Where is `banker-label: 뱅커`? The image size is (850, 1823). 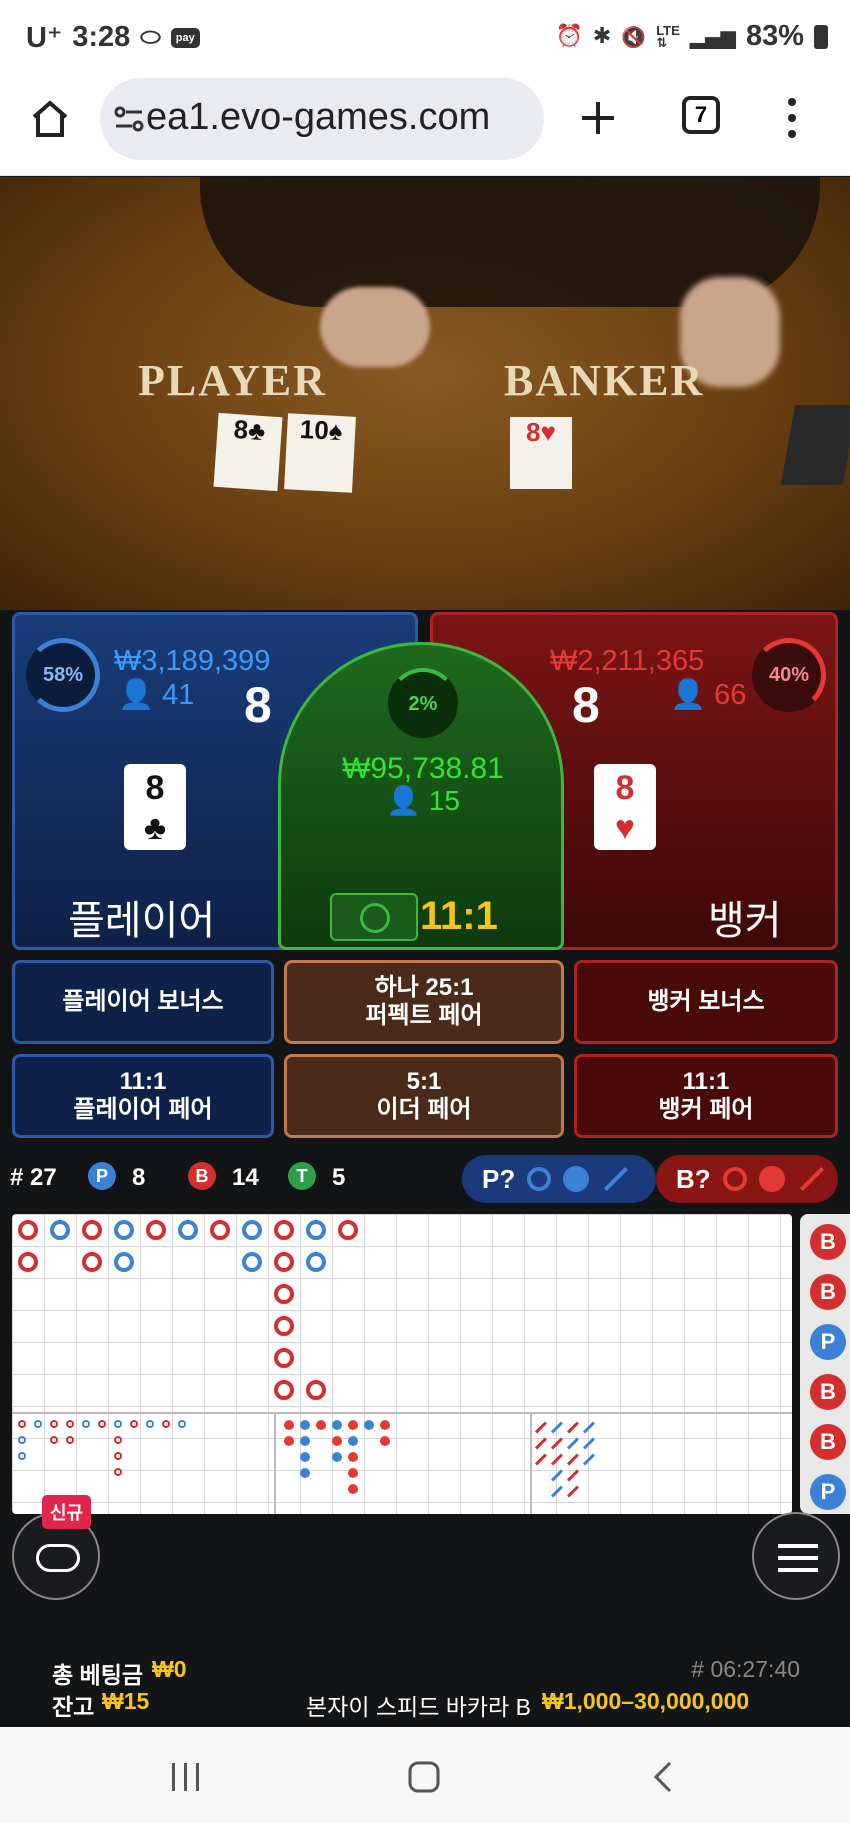 banker-label: 뱅커 is located at coordinates (745, 921).